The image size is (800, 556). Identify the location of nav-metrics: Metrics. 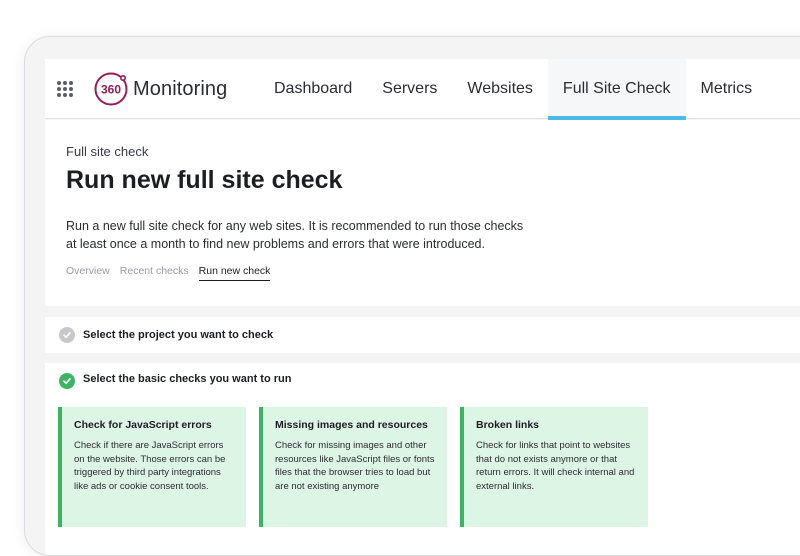
(727, 89).